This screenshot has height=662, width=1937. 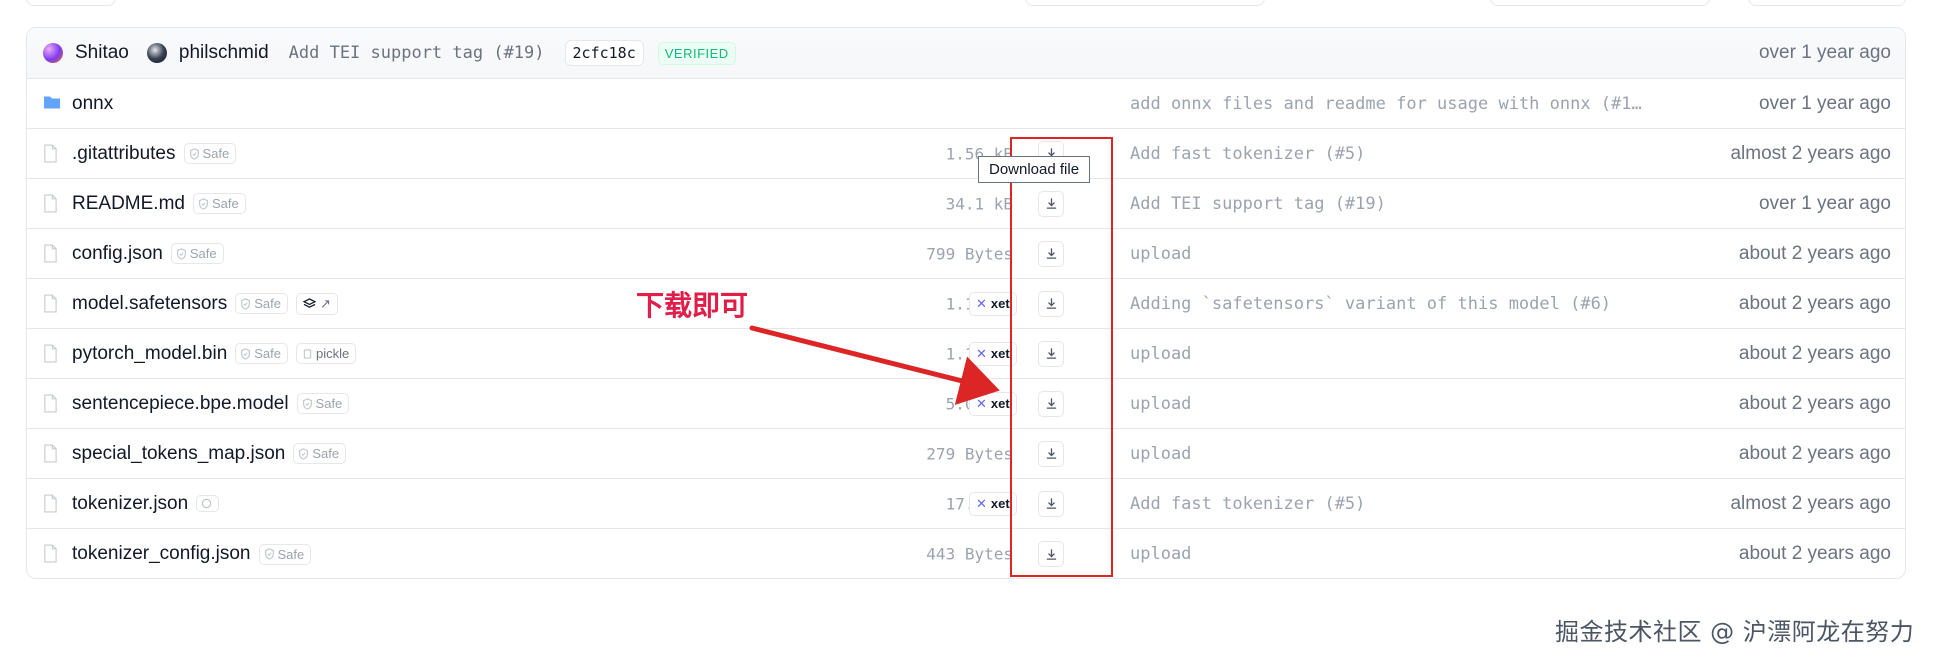 I want to click on file-name-cell: pytorch_model.bin Safe pickle, so click(x=214, y=354).